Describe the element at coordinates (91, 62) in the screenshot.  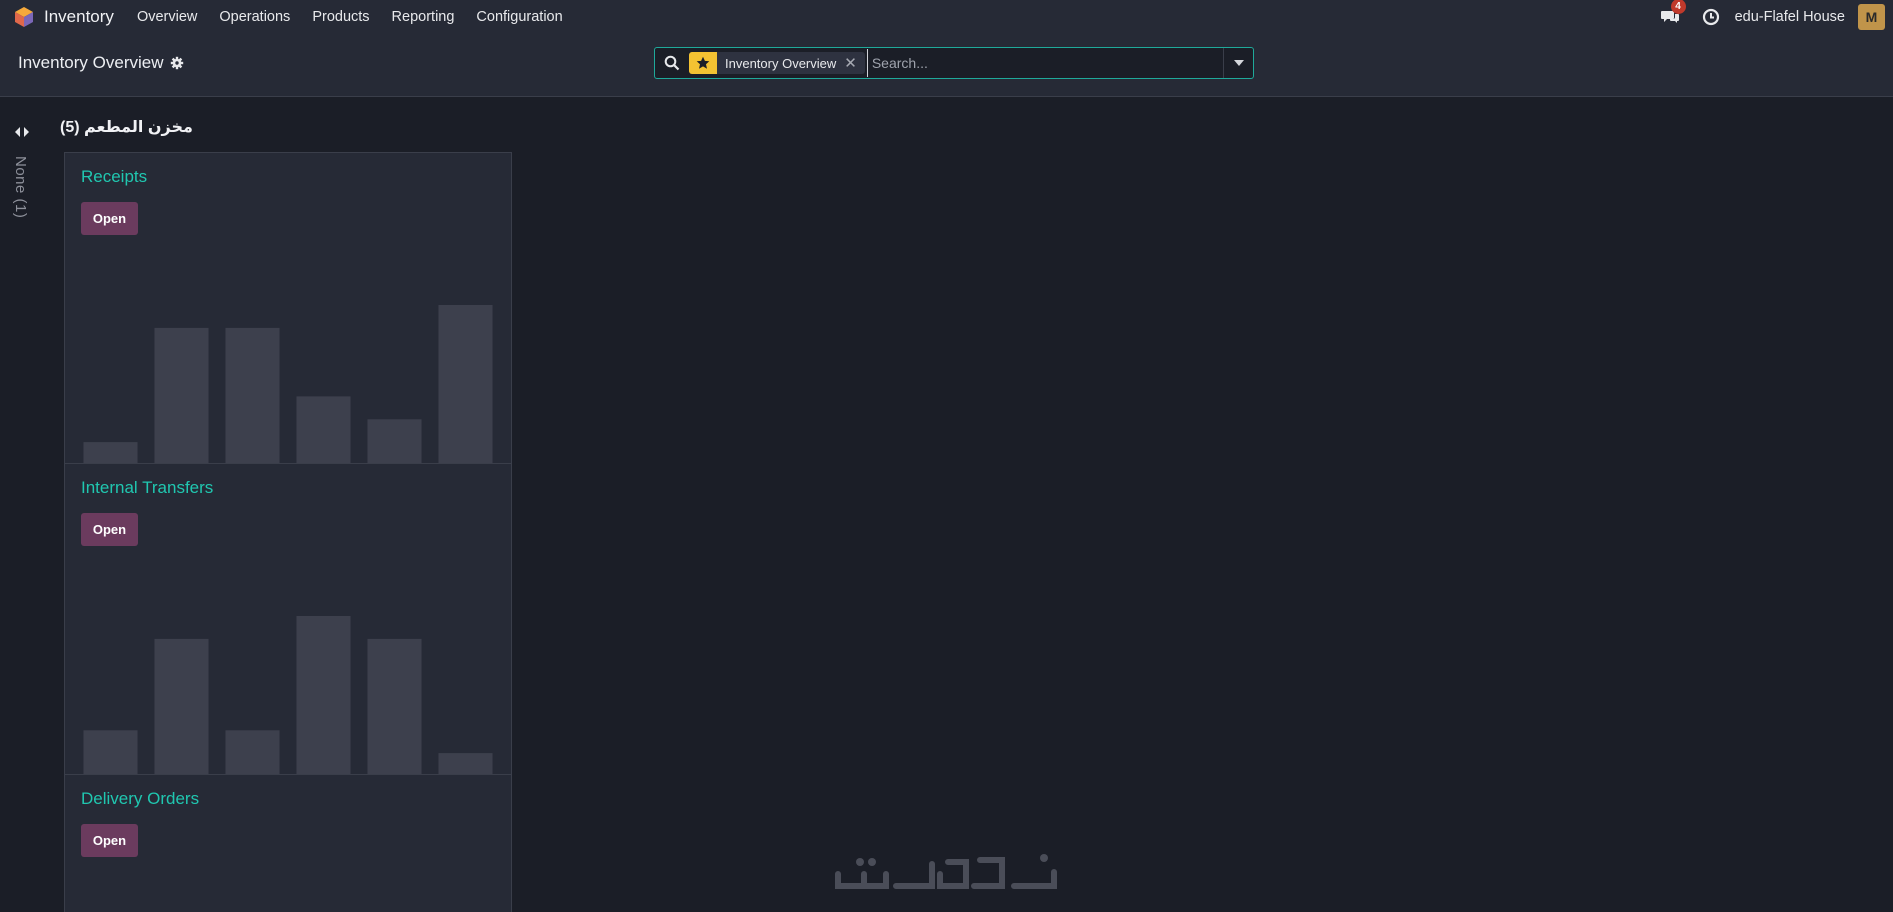
I see `page-title-text: Inventory Overview` at that location.